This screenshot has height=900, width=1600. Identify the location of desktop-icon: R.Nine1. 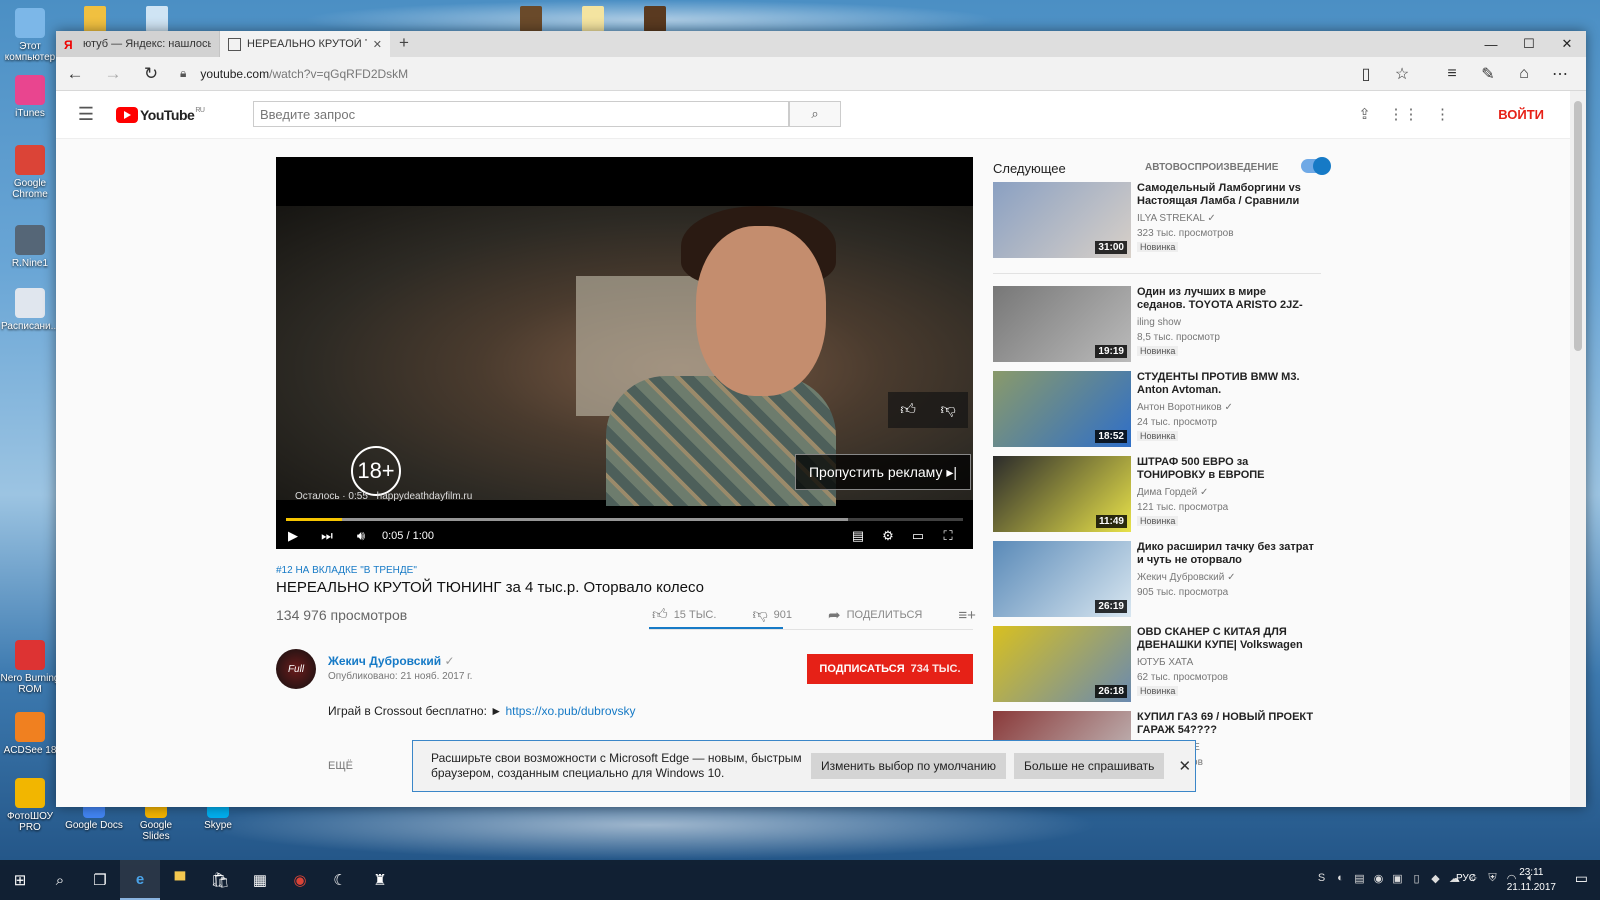
(30, 247).